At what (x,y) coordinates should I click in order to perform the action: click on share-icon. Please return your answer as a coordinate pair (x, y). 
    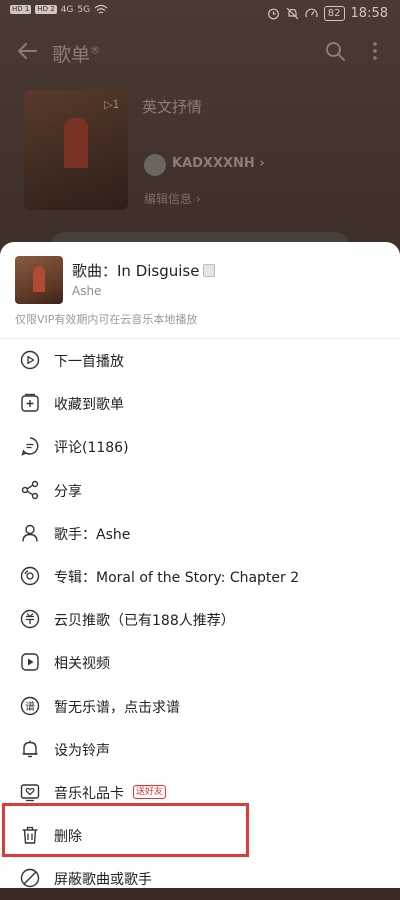
    Looking at the image, I should click on (30, 489).